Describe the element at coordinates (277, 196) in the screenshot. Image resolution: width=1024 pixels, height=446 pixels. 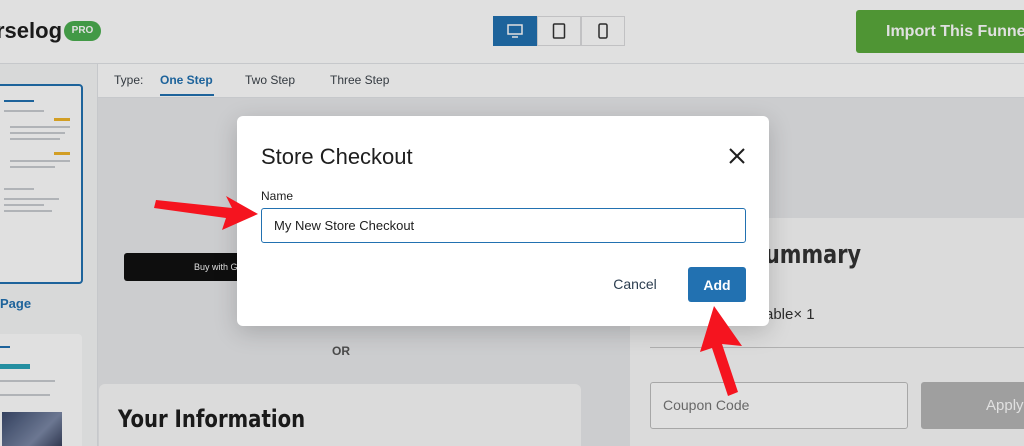
I see `name-field-label: Name` at that location.